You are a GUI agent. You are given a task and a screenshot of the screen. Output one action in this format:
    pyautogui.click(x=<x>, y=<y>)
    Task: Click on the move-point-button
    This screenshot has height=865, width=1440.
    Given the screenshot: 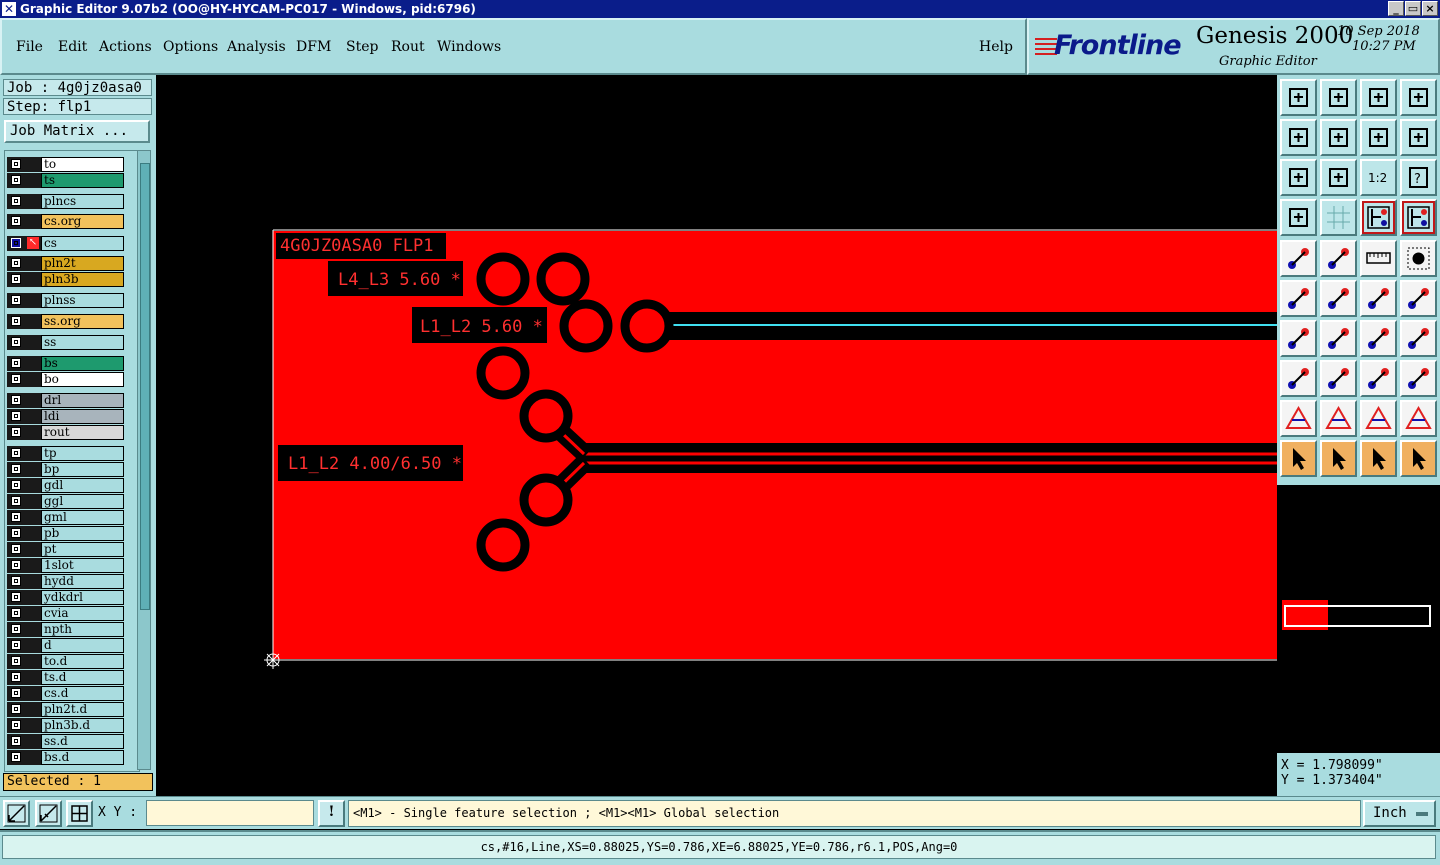 What is the action you would take?
    pyautogui.click(x=1378, y=298)
    